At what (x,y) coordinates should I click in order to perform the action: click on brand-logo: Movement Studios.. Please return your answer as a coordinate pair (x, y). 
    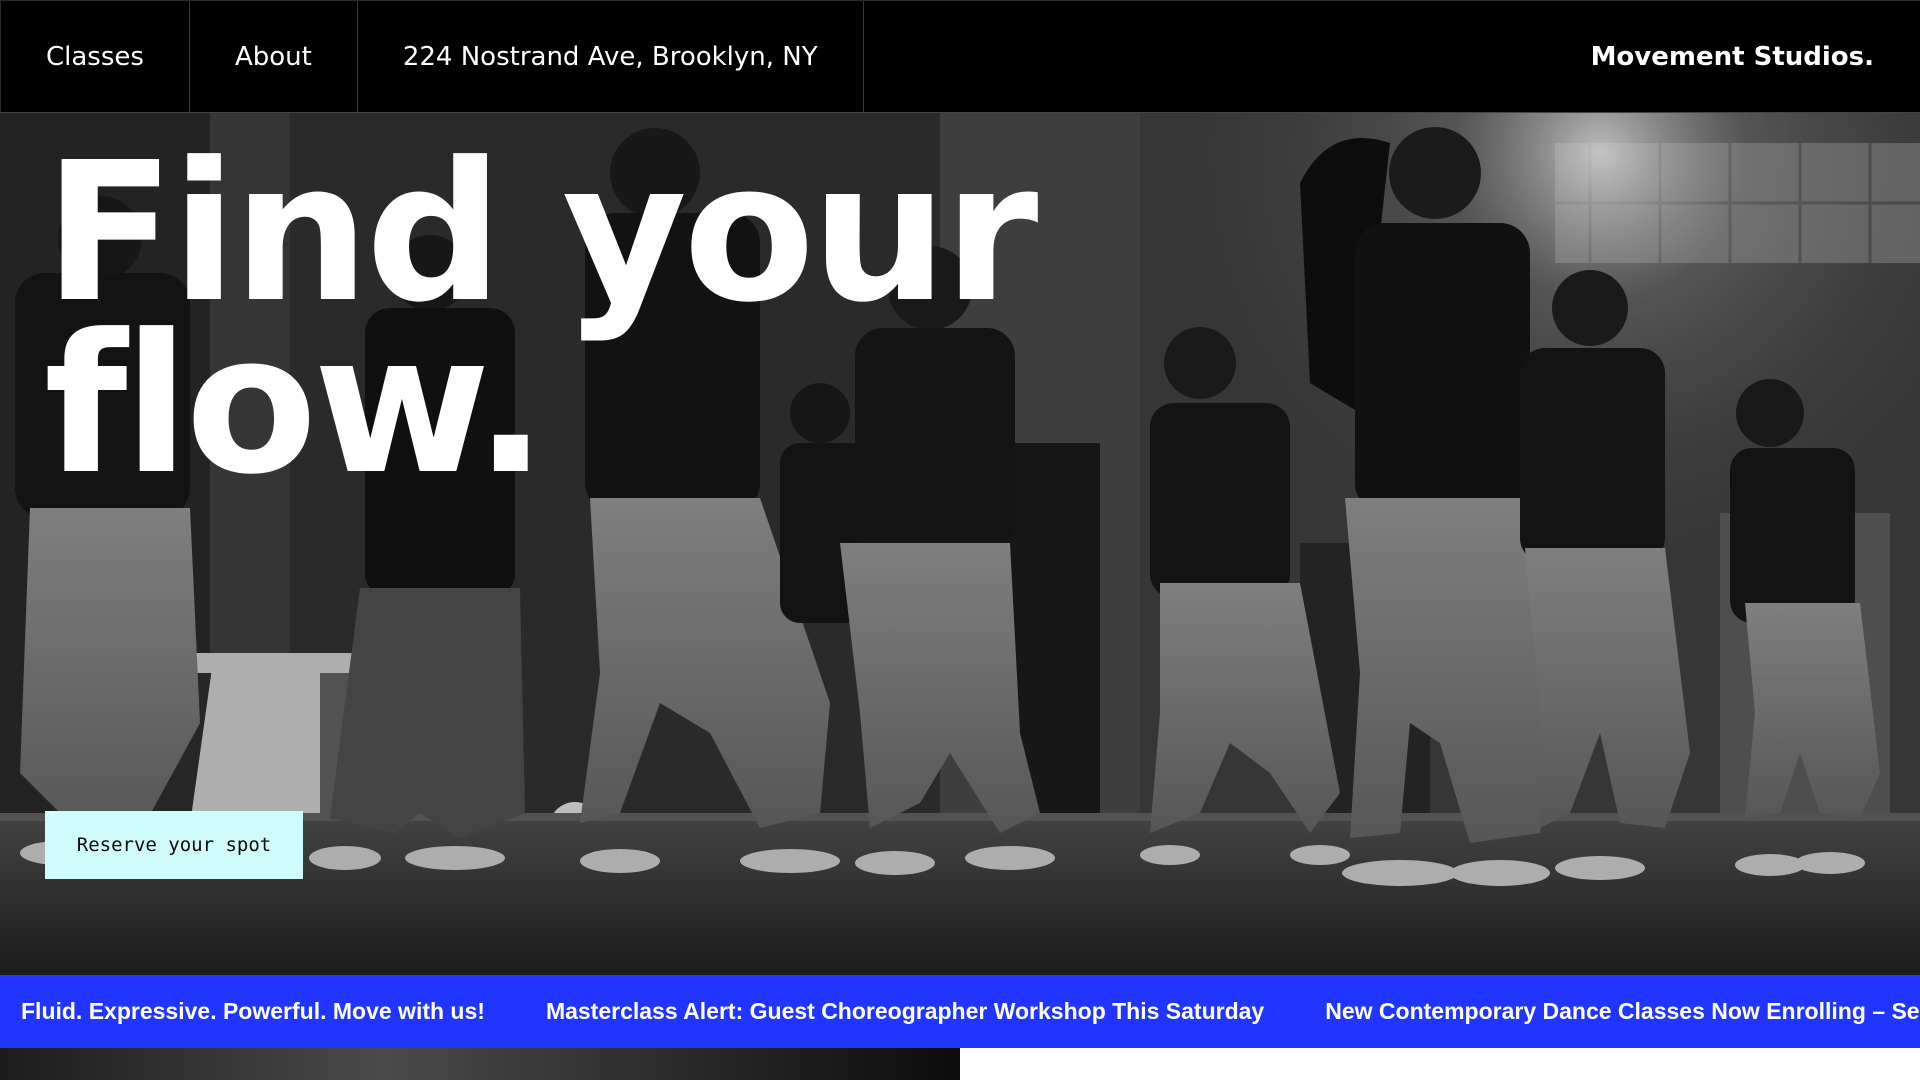
    Looking at the image, I should click on (1755, 56).